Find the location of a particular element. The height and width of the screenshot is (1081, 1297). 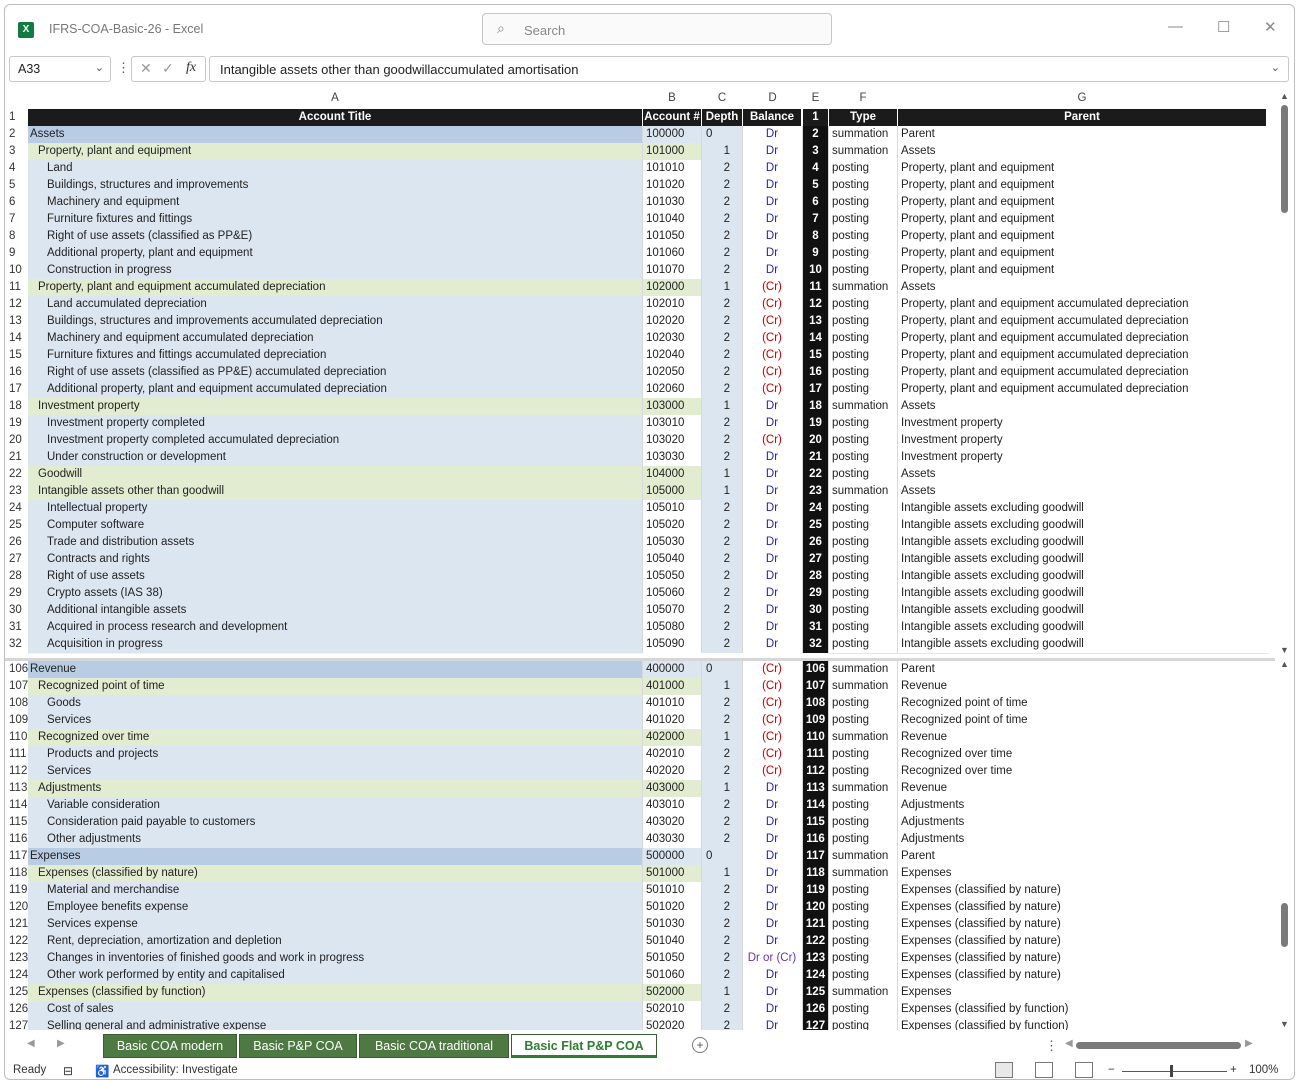

account-number-cell: 101040 is located at coordinates (673, 219).